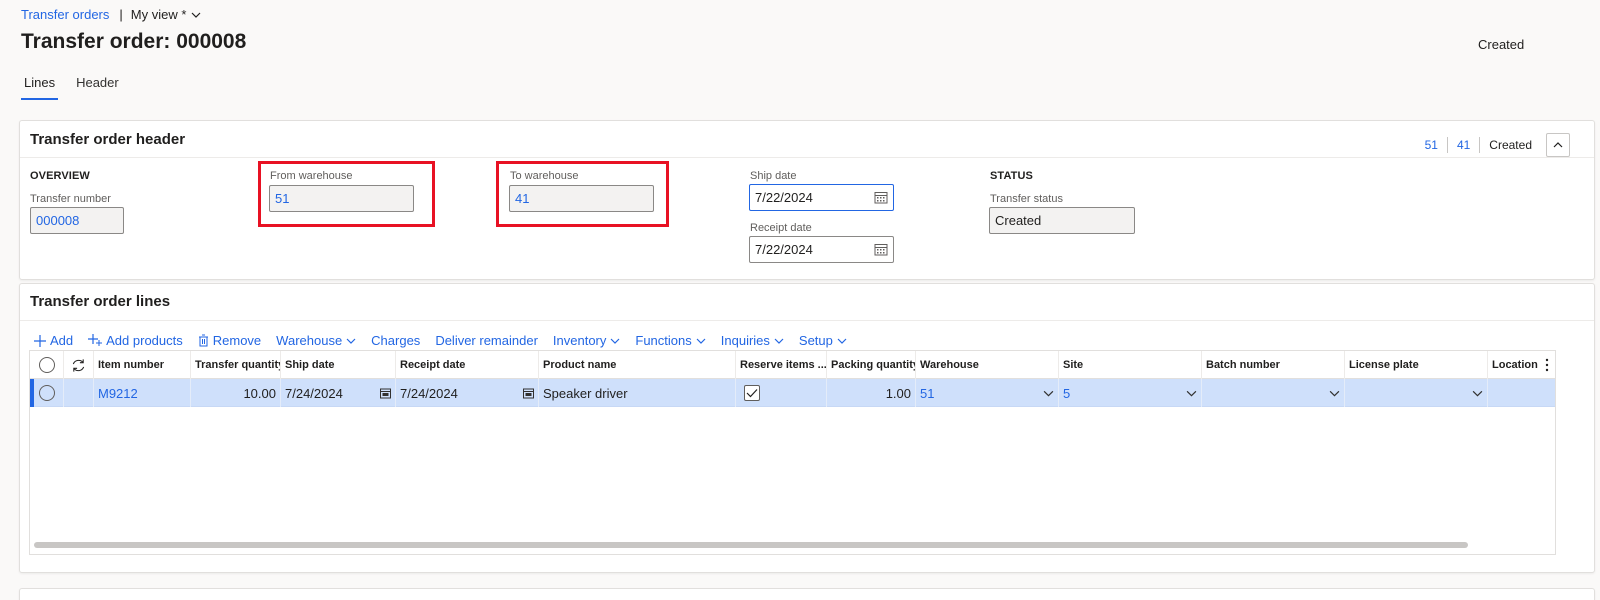 The height and width of the screenshot is (600, 1600). Describe the element at coordinates (579, 340) in the screenshot. I see `inventory-menu-label: Inventory` at that location.